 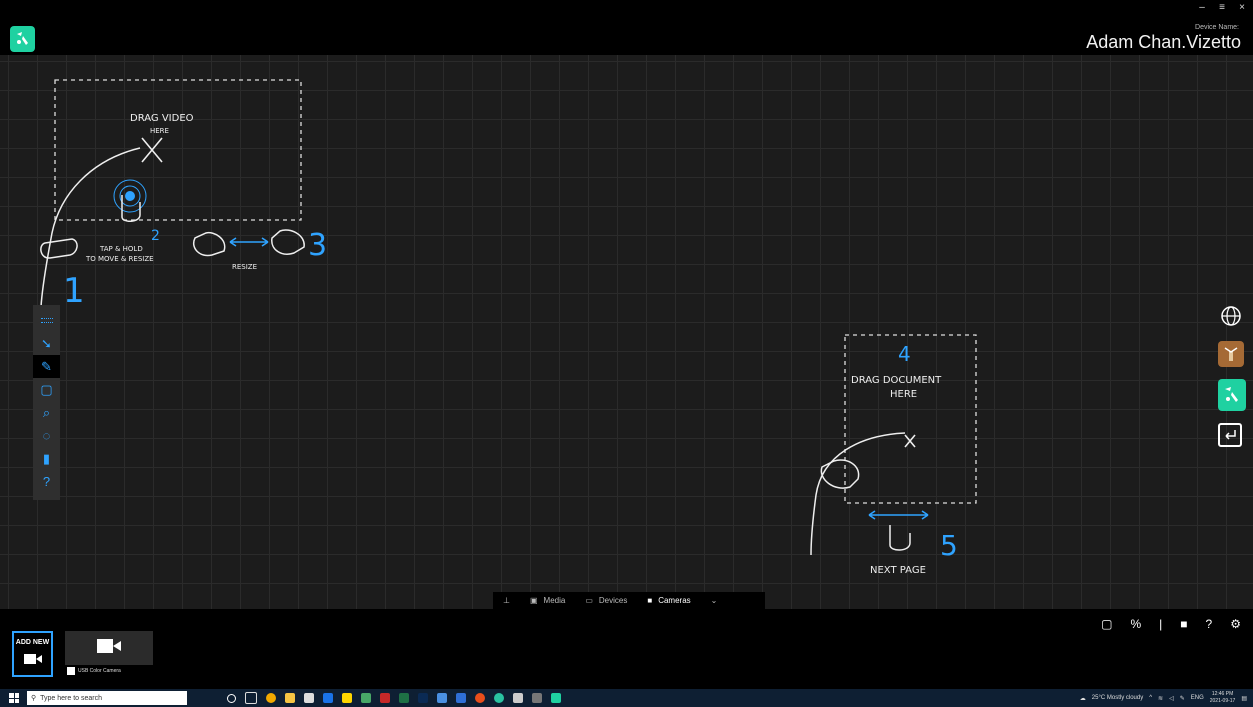 I want to click on next-page-arrow-icon, so click(x=898, y=515).